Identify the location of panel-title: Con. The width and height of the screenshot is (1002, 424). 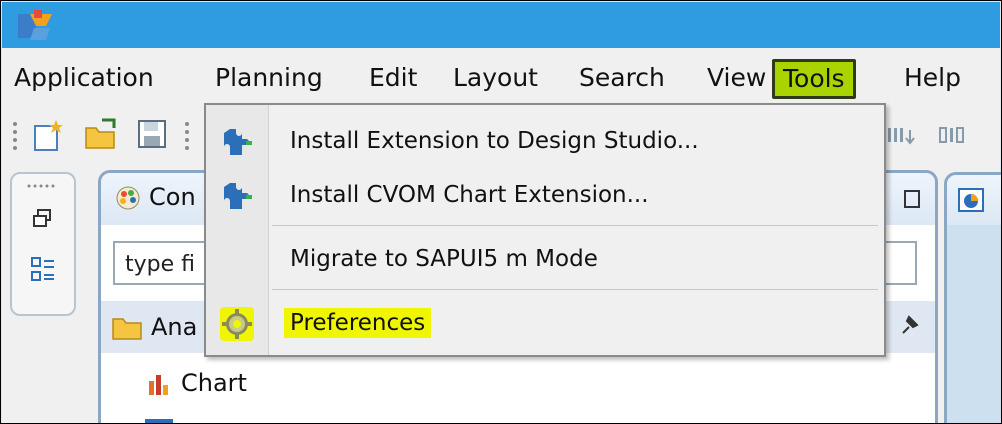
(172, 197).